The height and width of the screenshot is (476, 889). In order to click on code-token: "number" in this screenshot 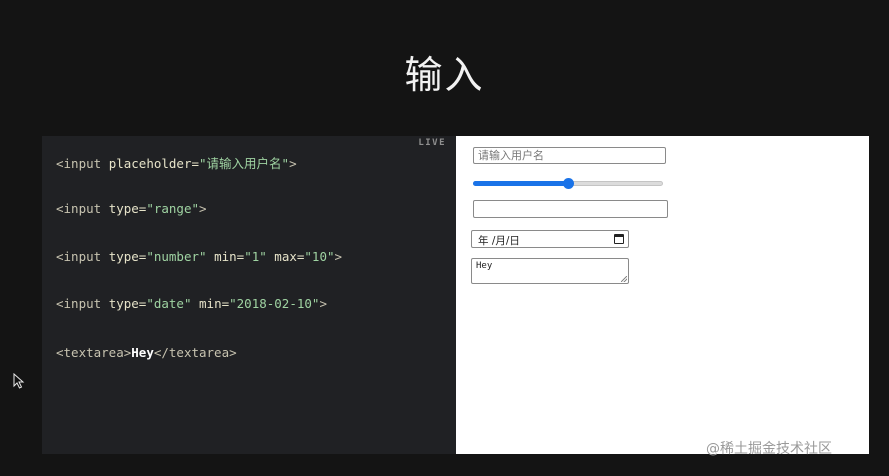, I will do `click(176, 256)`.